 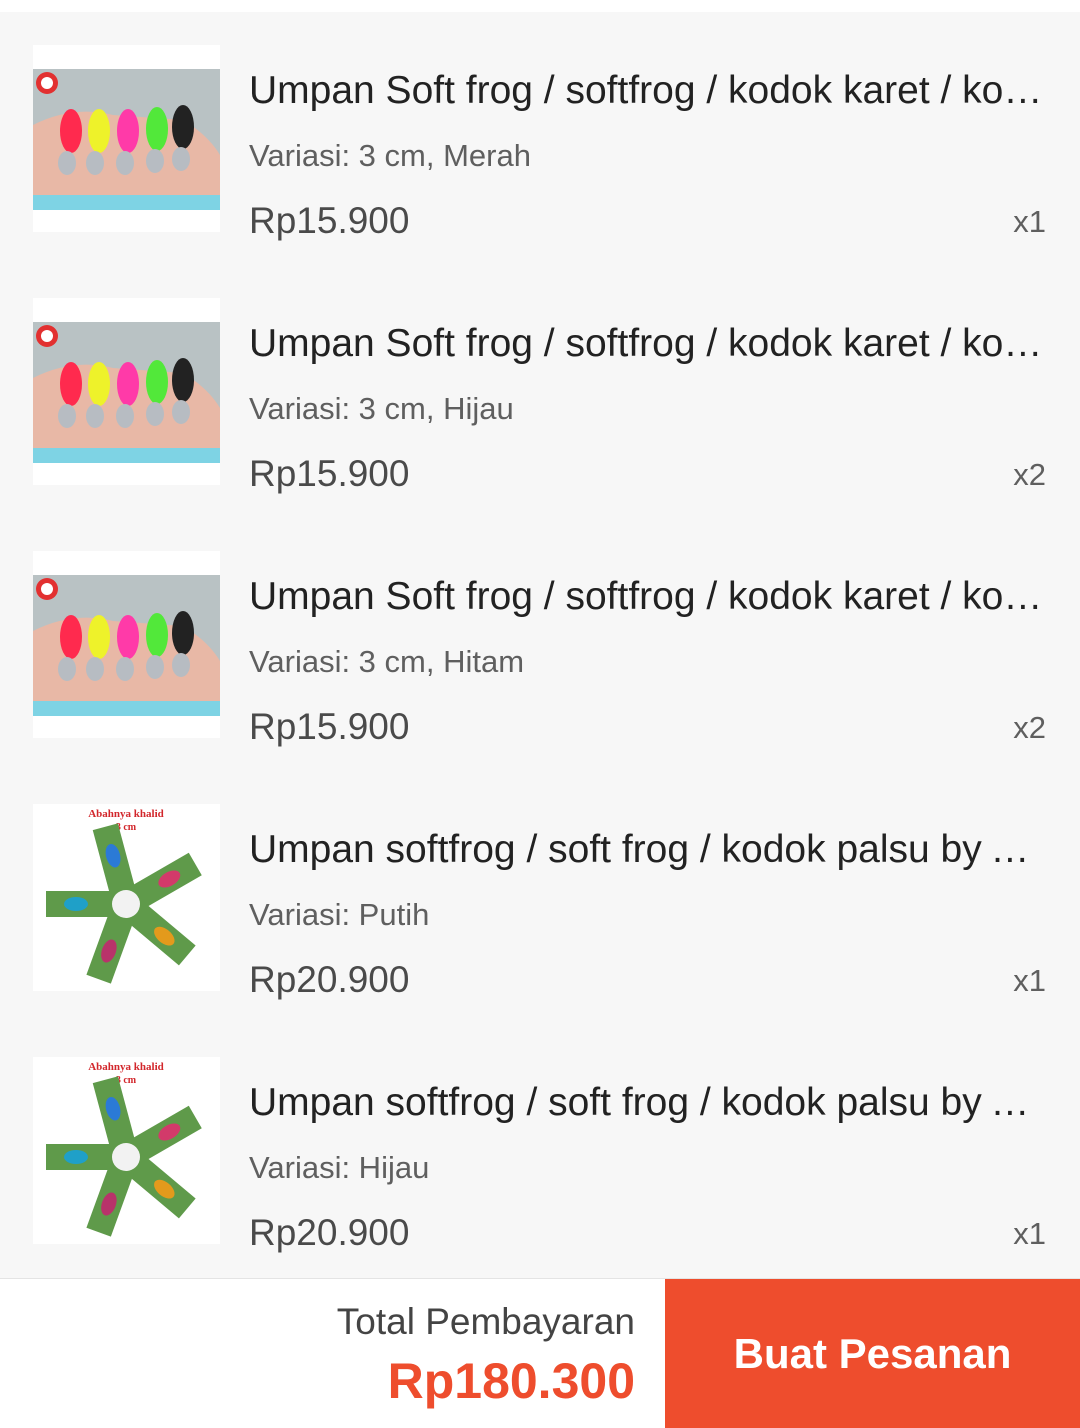 What do you see at coordinates (339, 914) in the screenshot?
I see `product-variant: Variasi: Putih` at bounding box center [339, 914].